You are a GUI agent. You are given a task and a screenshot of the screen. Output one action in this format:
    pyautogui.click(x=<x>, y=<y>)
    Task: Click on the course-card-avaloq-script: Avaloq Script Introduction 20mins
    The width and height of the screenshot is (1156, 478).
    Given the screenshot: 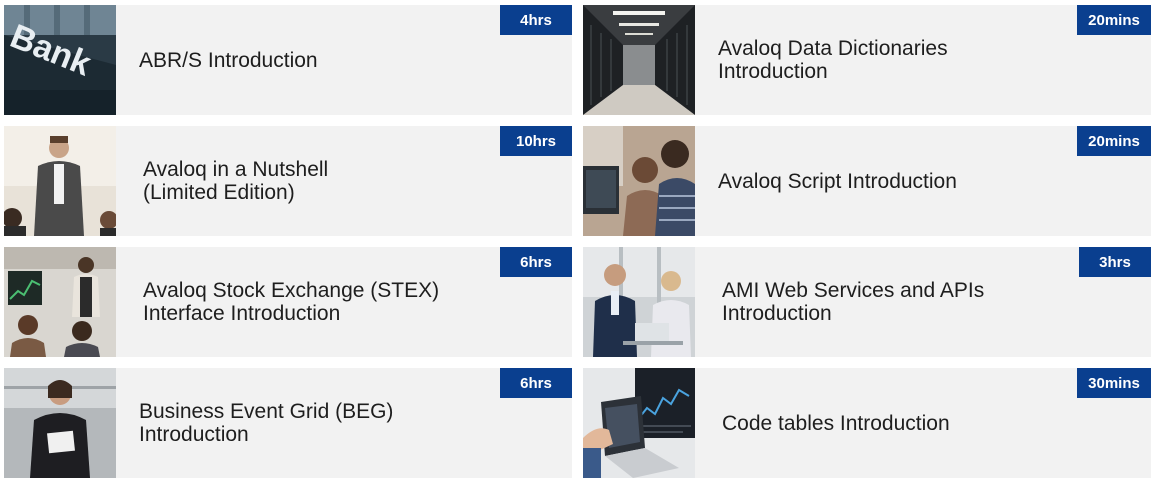 What is the action you would take?
    pyautogui.click(x=867, y=181)
    